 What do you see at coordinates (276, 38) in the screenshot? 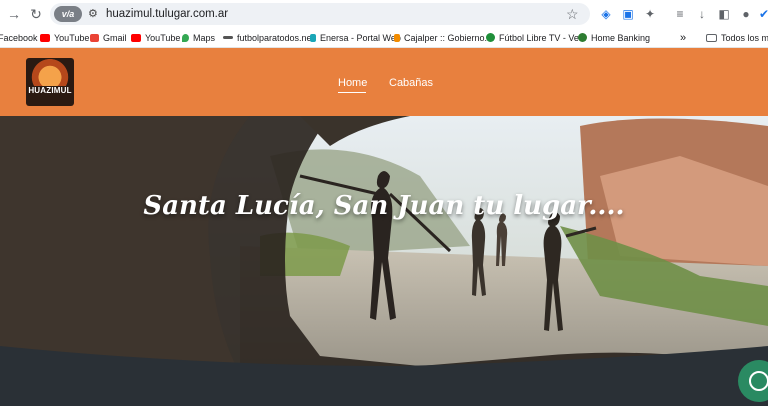
I see `bookmark-label: futbolparatodos.net` at bounding box center [276, 38].